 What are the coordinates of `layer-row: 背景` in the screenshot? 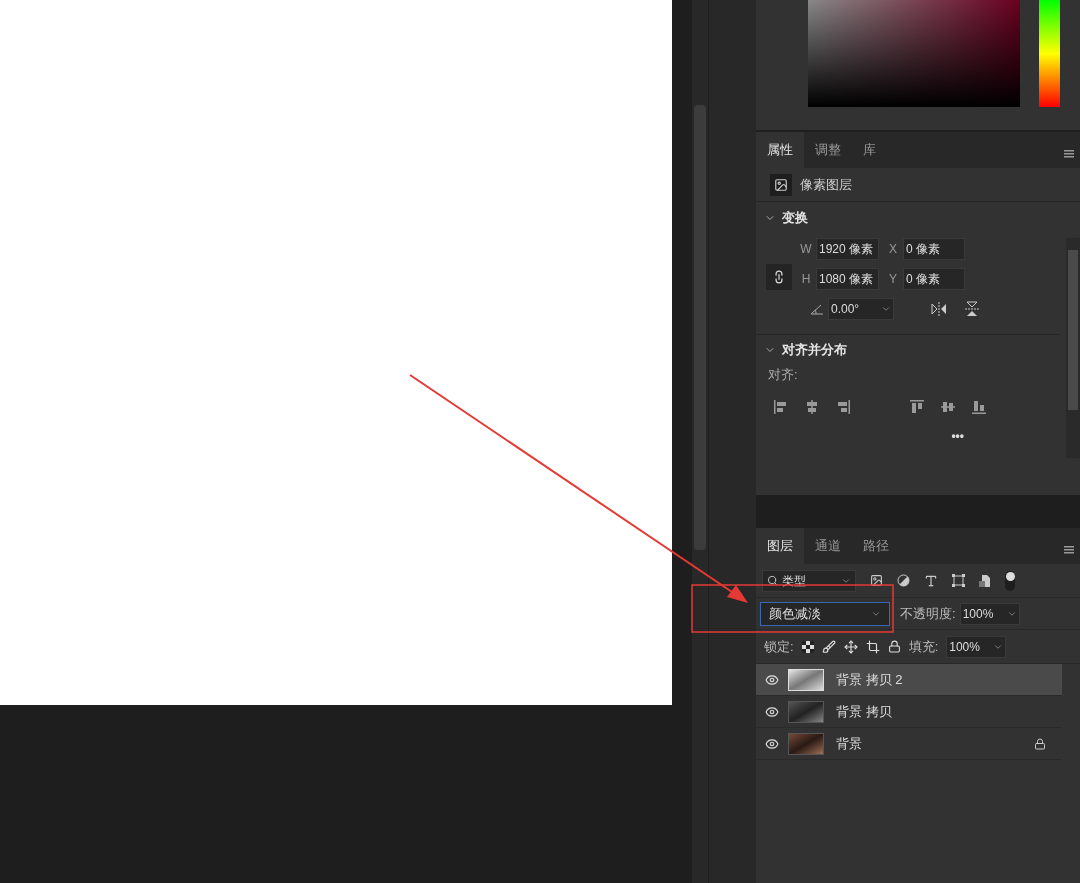 It's located at (909, 744).